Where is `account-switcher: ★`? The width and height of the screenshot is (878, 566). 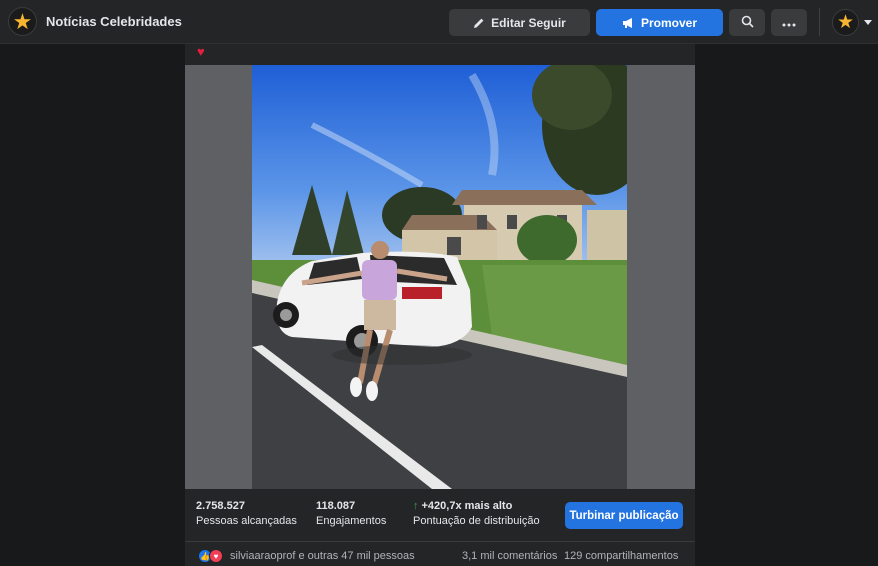
account-switcher: ★ is located at coordinates (853, 22).